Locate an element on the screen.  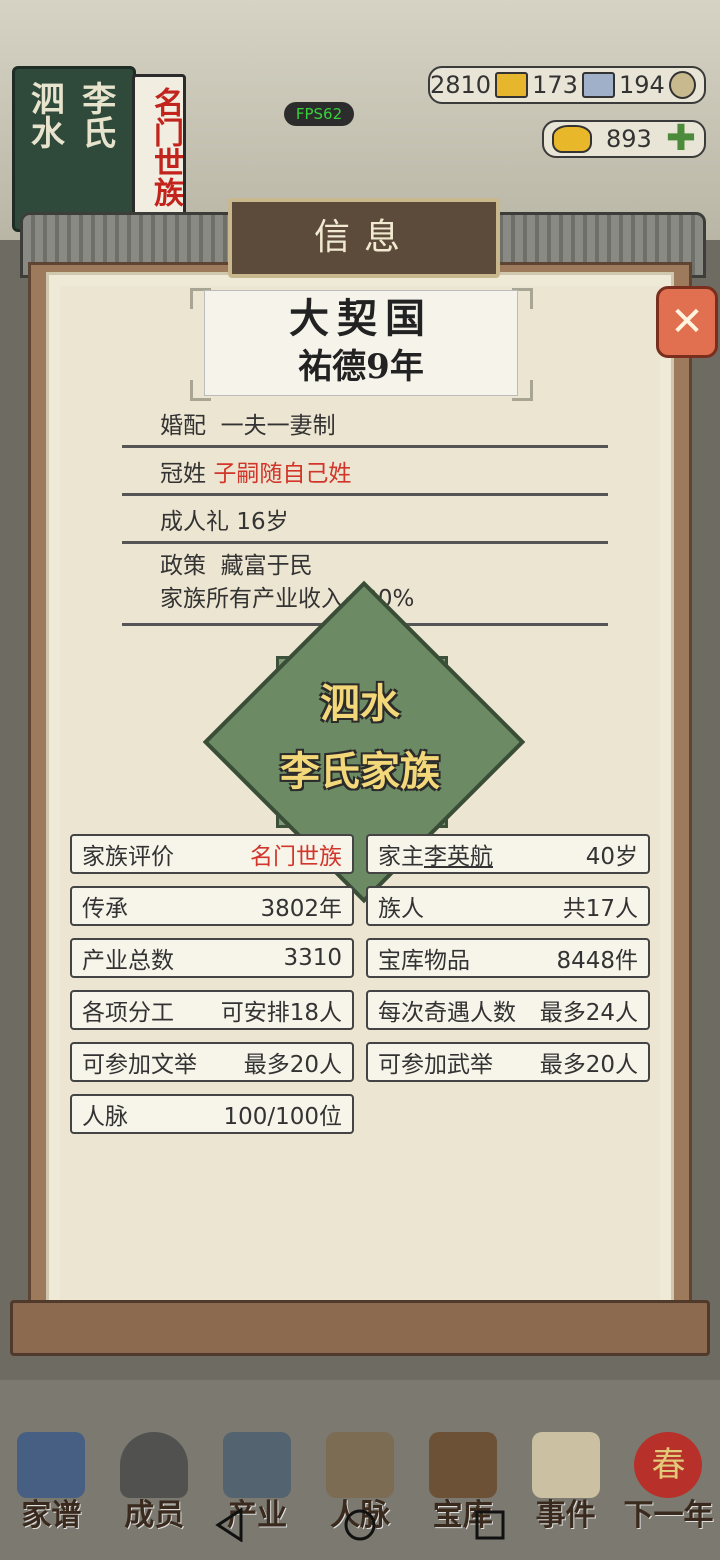
resource-2-value: 173 is located at coordinates (555, 85).